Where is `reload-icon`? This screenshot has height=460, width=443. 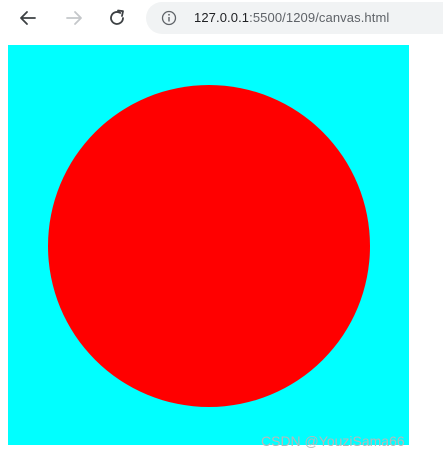 reload-icon is located at coordinates (117, 17).